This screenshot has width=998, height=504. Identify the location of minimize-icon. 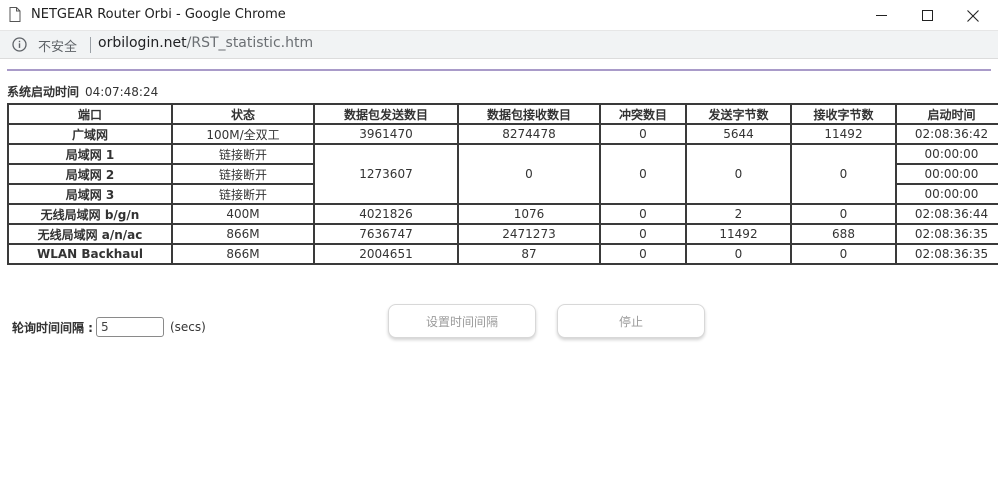
(881, 15).